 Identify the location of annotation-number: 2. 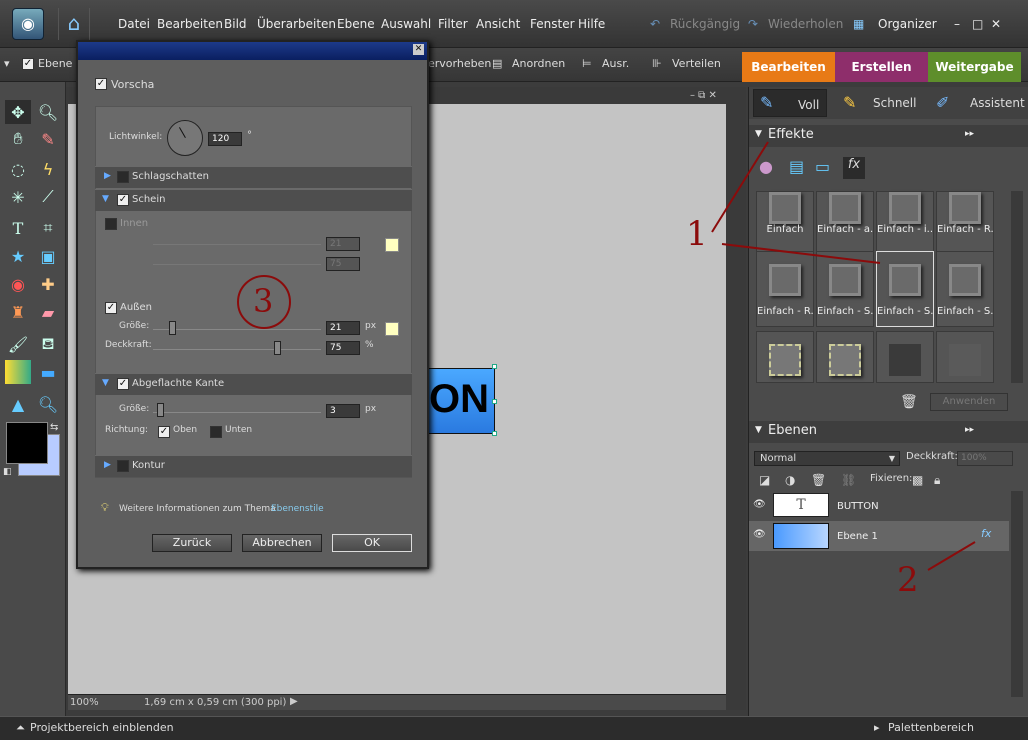
(908, 580).